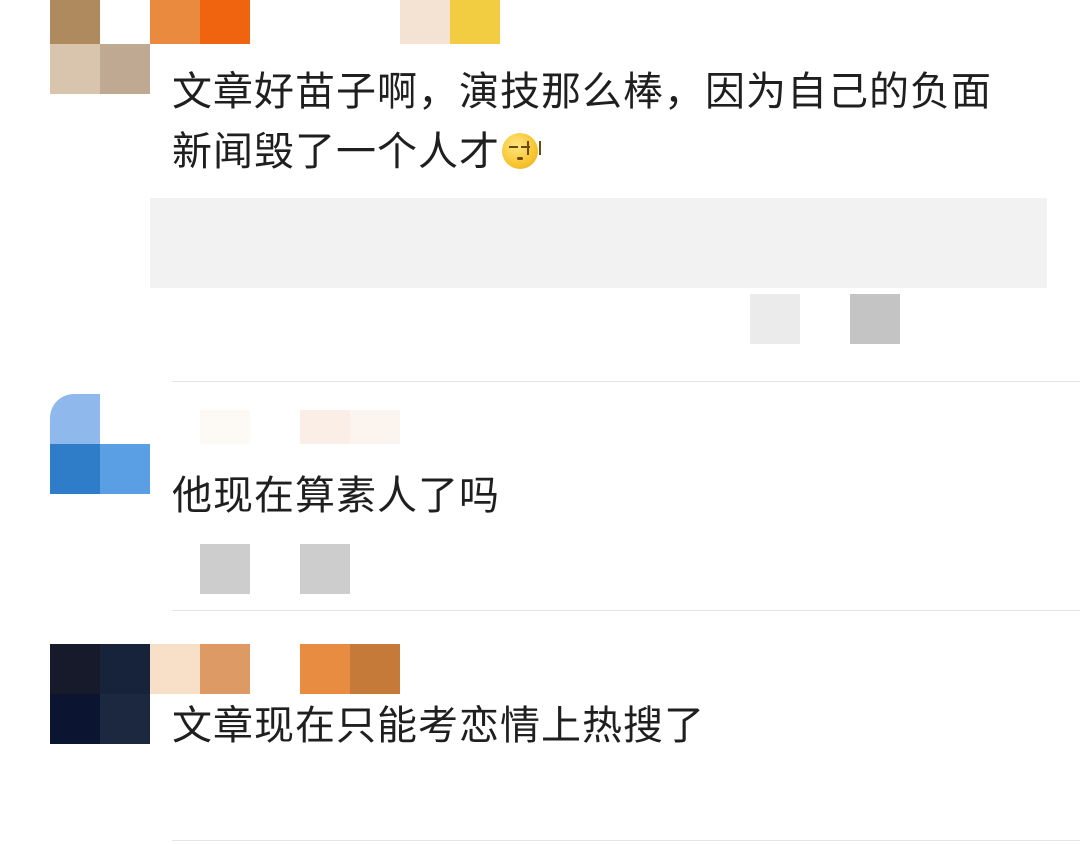 The height and width of the screenshot is (844, 1080). Describe the element at coordinates (582, 122) in the screenshot. I see `comment-body: 文章好苗子啊，演技那么棒，因为自己的负面新闻毁了一个人才` at that location.